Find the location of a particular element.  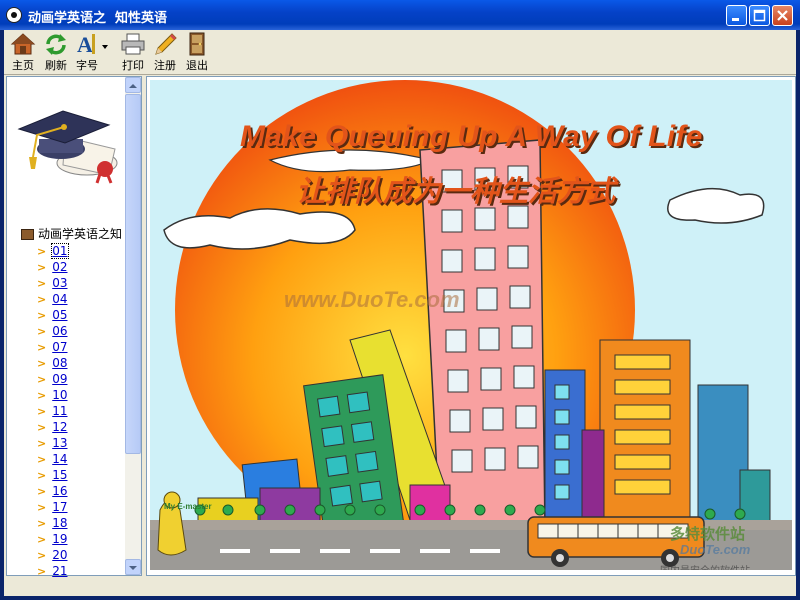

refresh-icon is located at coordinates (56, 44).